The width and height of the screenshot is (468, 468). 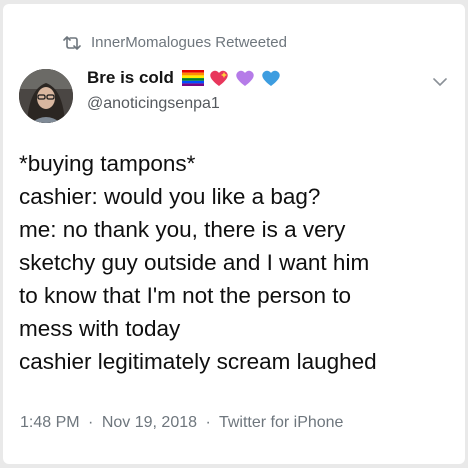 What do you see at coordinates (185, 295) in the screenshot?
I see `tweet-line: to know that I'm not the person to` at bounding box center [185, 295].